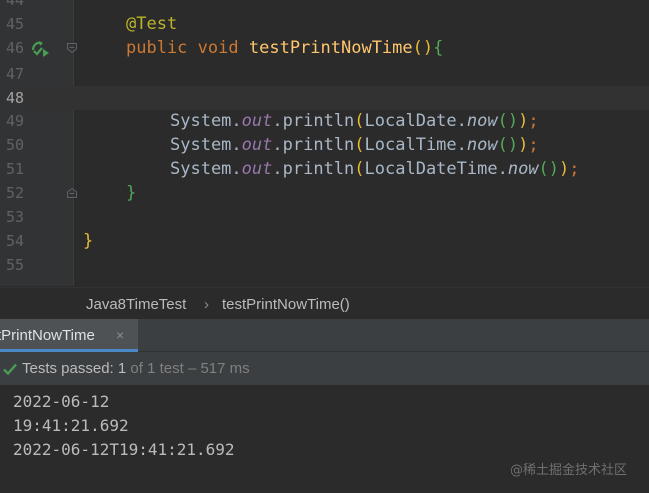 This screenshot has height=493, width=649. I want to click on code-line-49: 49 System.out.println(LocalDate.now());, so click(324, 121).